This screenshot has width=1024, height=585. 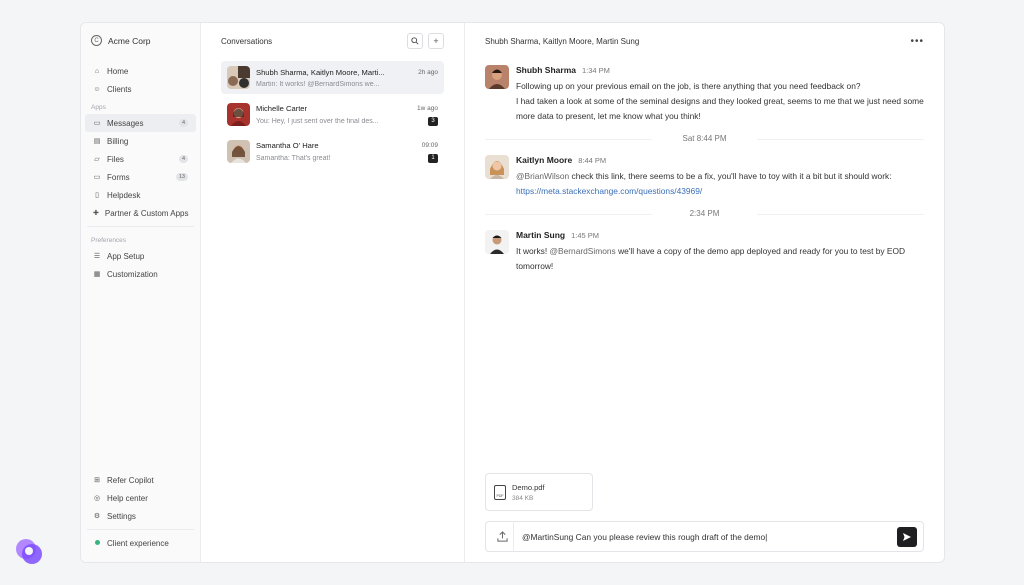 What do you see at coordinates (585, 235) in the screenshot?
I see `message-time: 1:45 PM` at bounding box center [585, 235].